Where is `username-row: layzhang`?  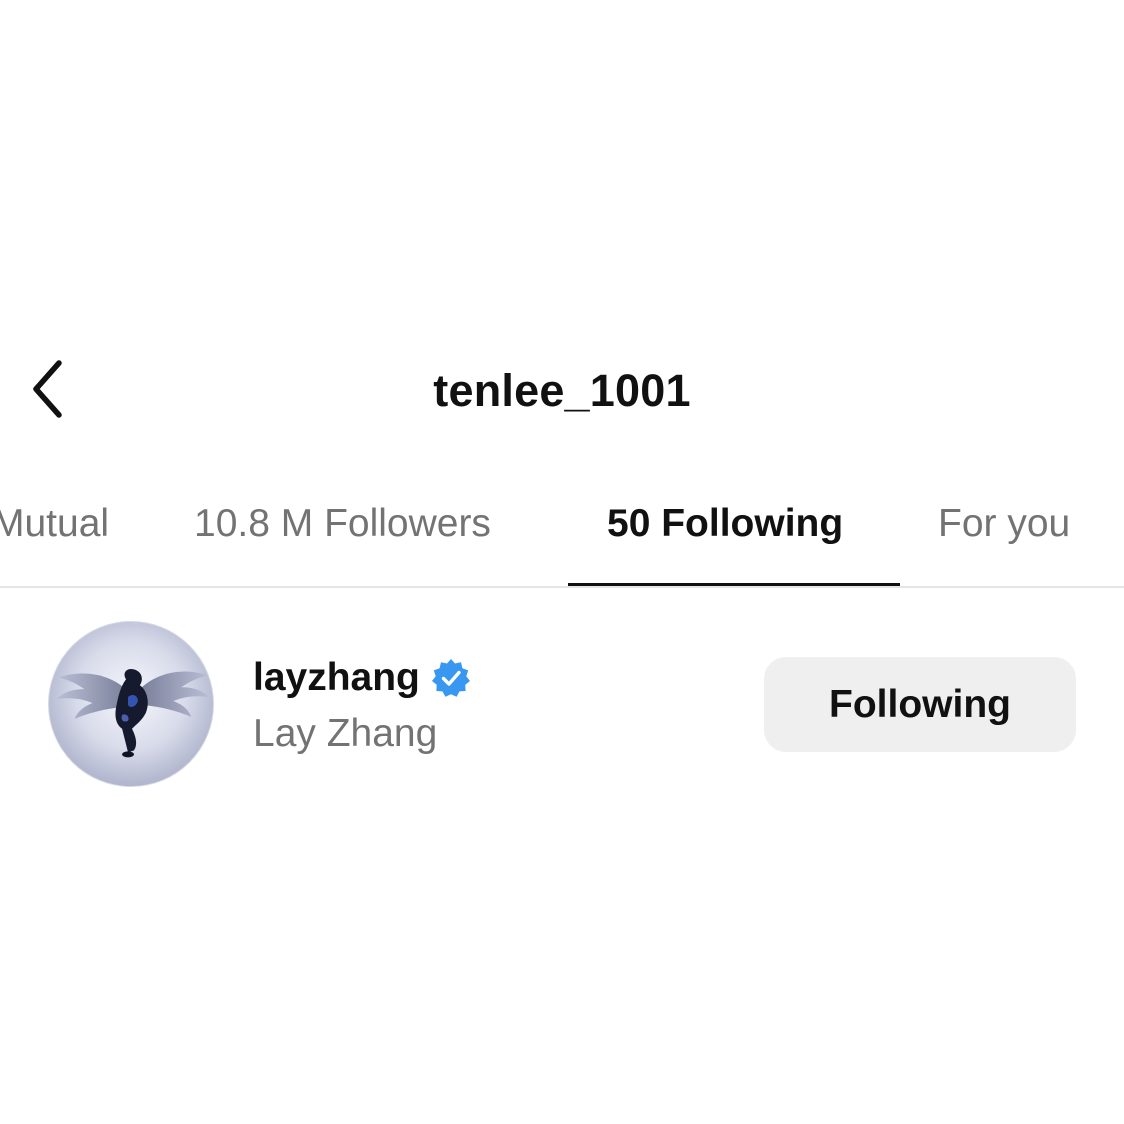 username-row: layzhang is located at coordinates (362, 678).